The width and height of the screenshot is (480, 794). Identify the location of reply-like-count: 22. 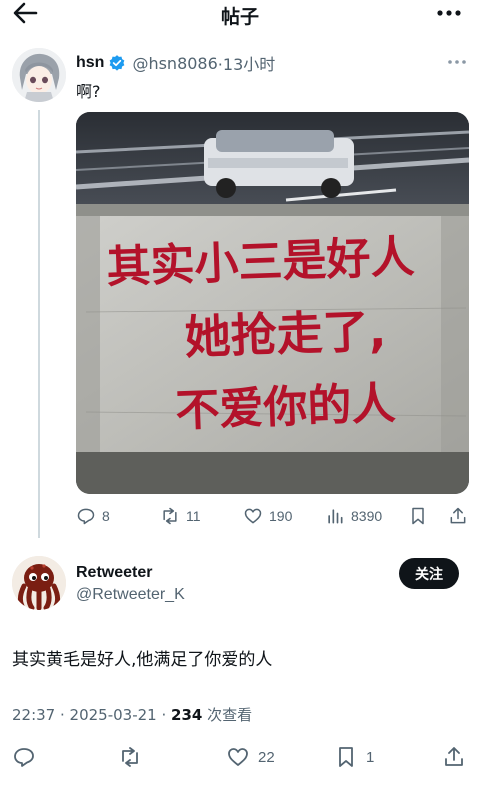
(266, 757).